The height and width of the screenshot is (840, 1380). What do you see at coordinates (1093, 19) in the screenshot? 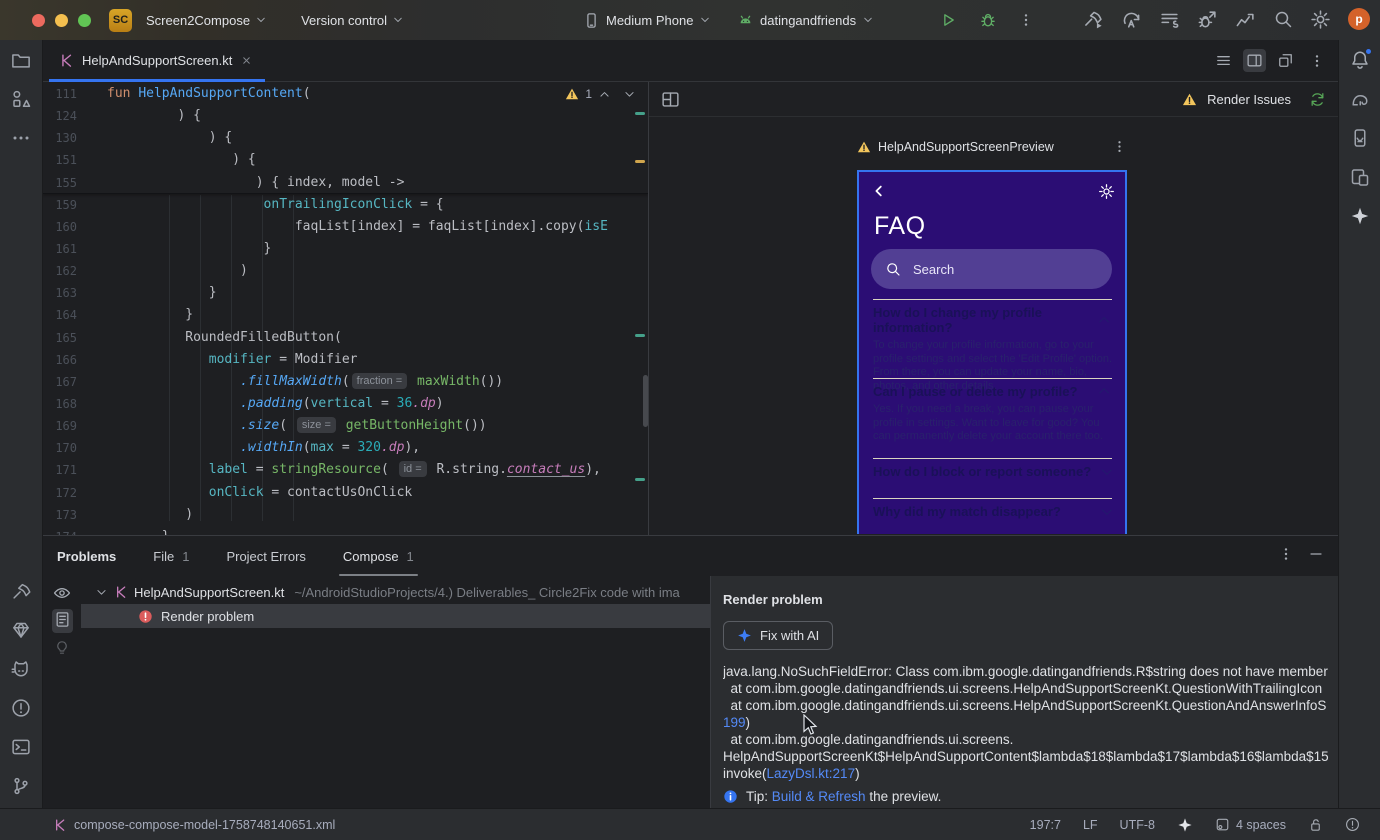
I see `build-hammer-icon` at bounding box center [1093, 19].